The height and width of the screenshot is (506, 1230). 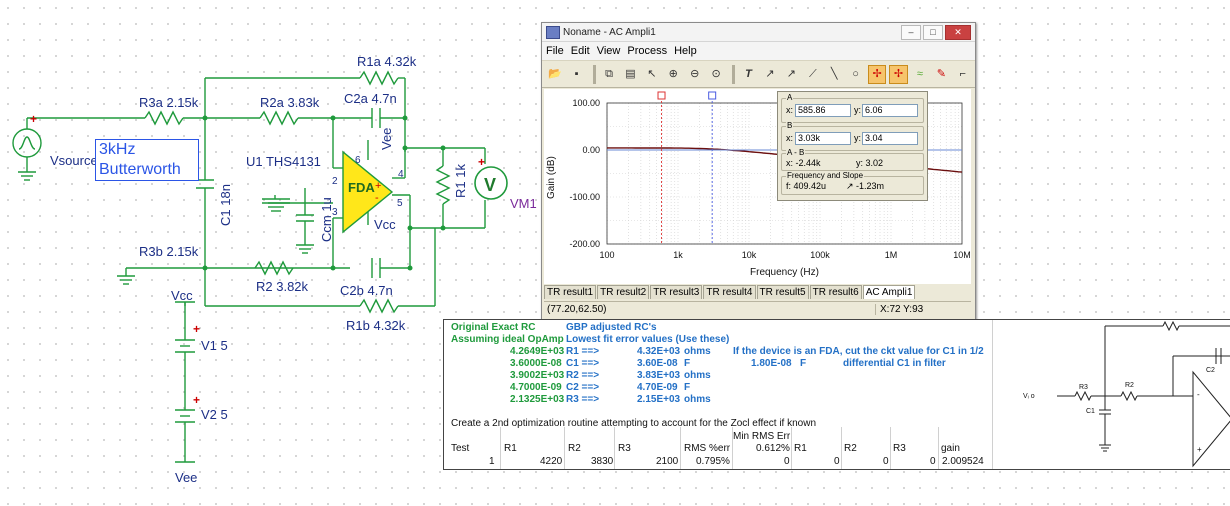 What do you see at coordinates (657, 364) in the screenshot?
I see `cell-val-c1: 3.60E-08` at bounding box center [657, 364].